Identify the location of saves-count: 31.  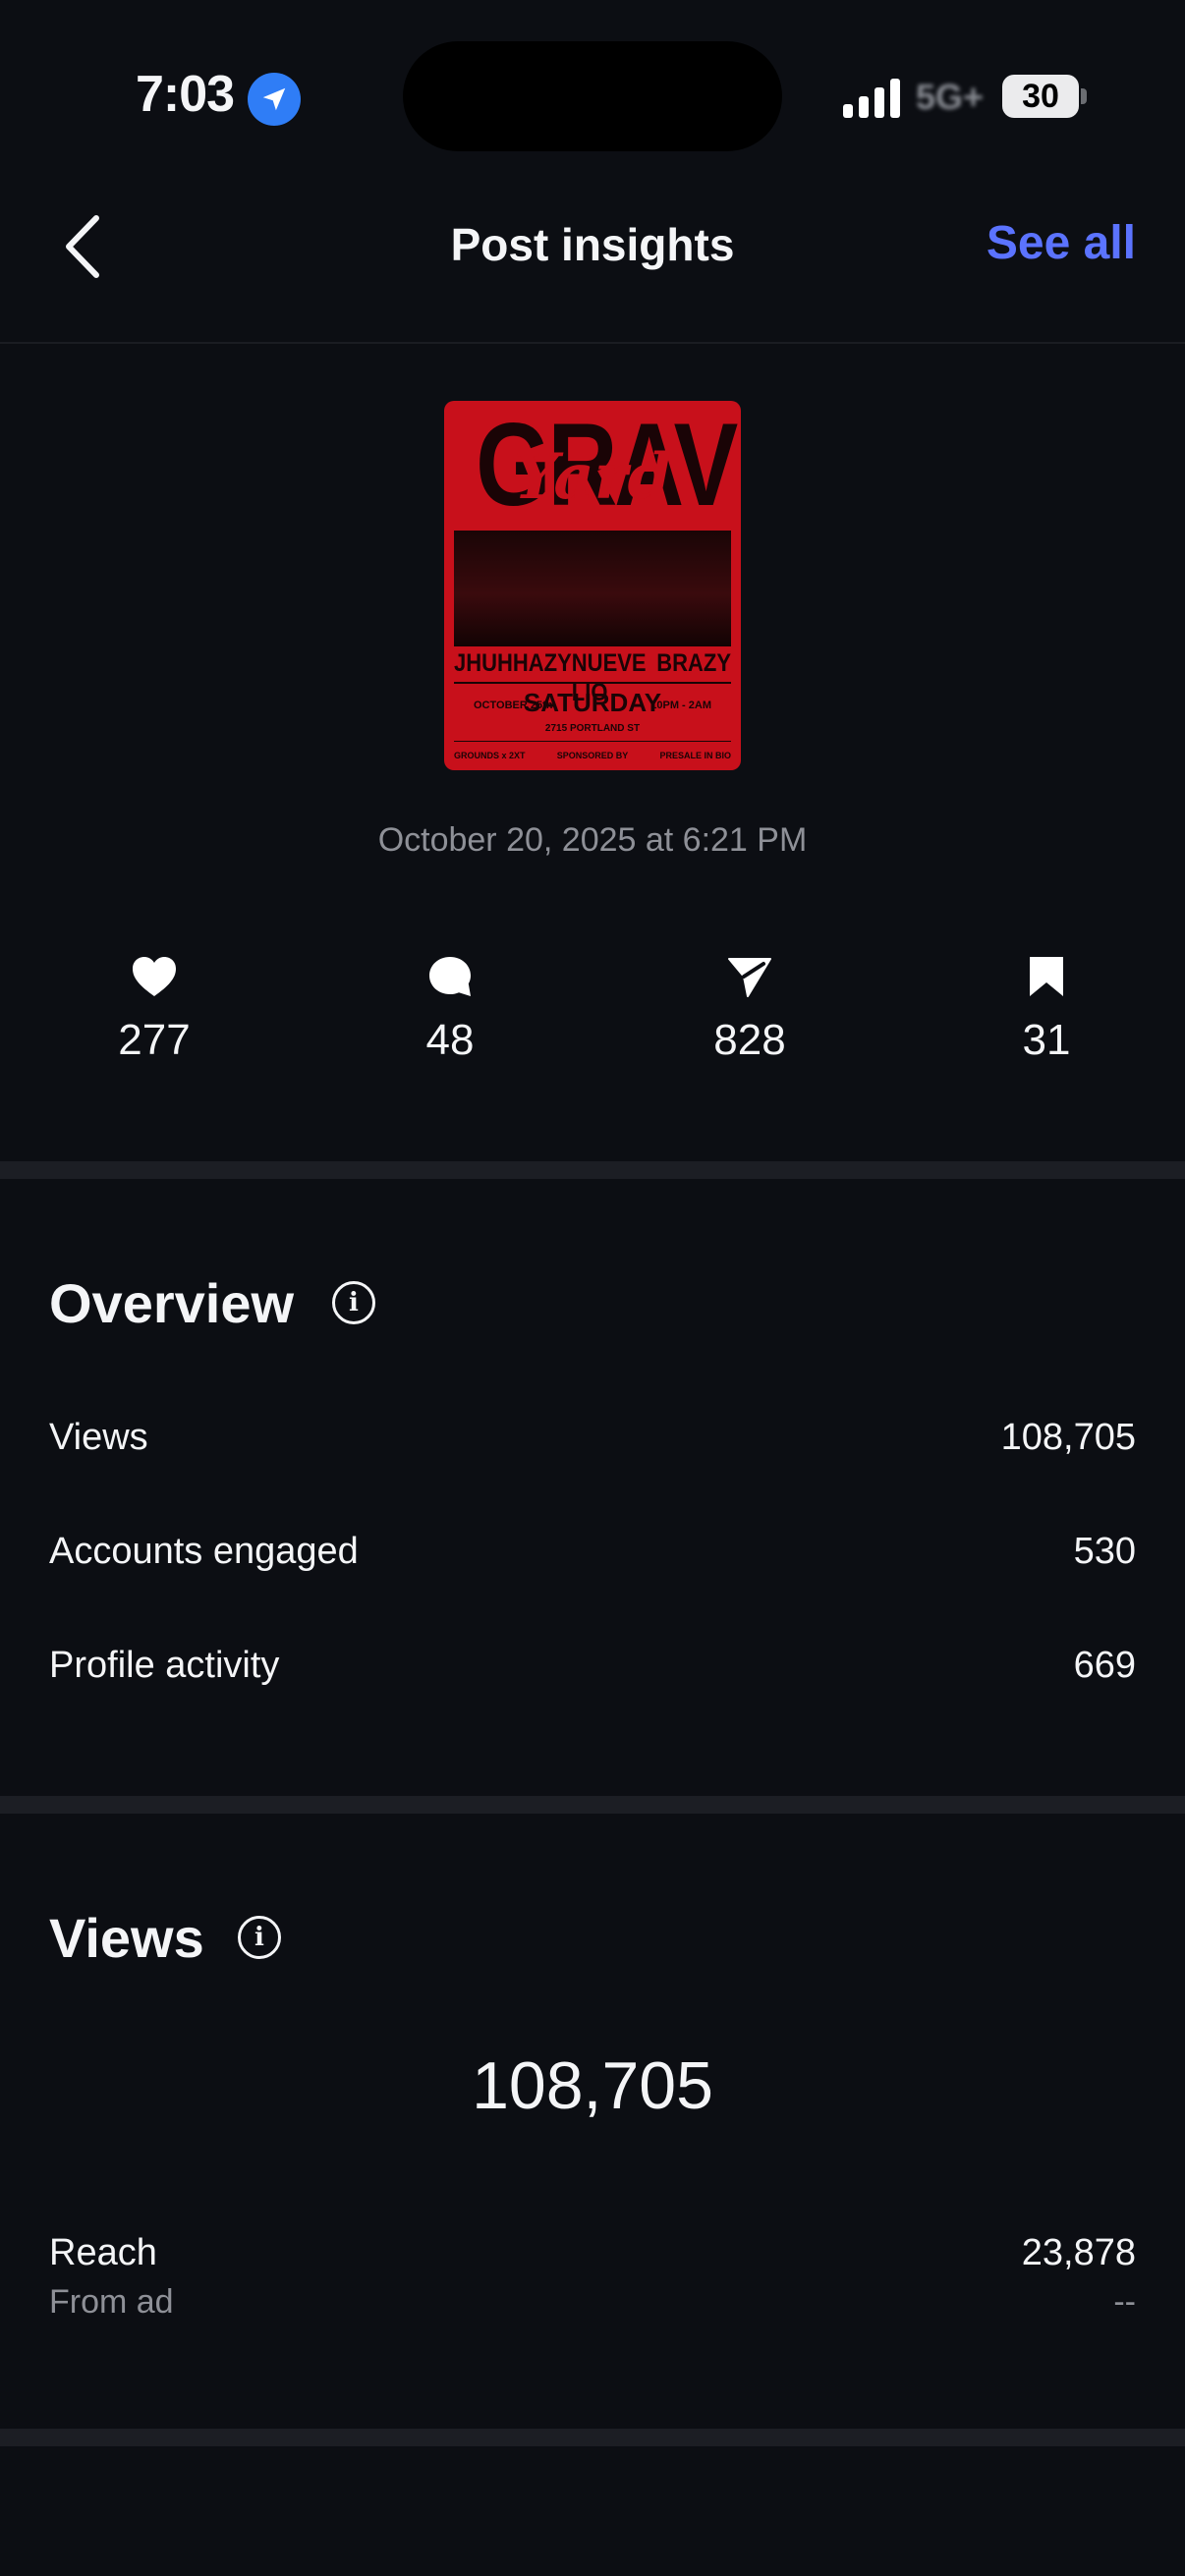
(1046, 1040).